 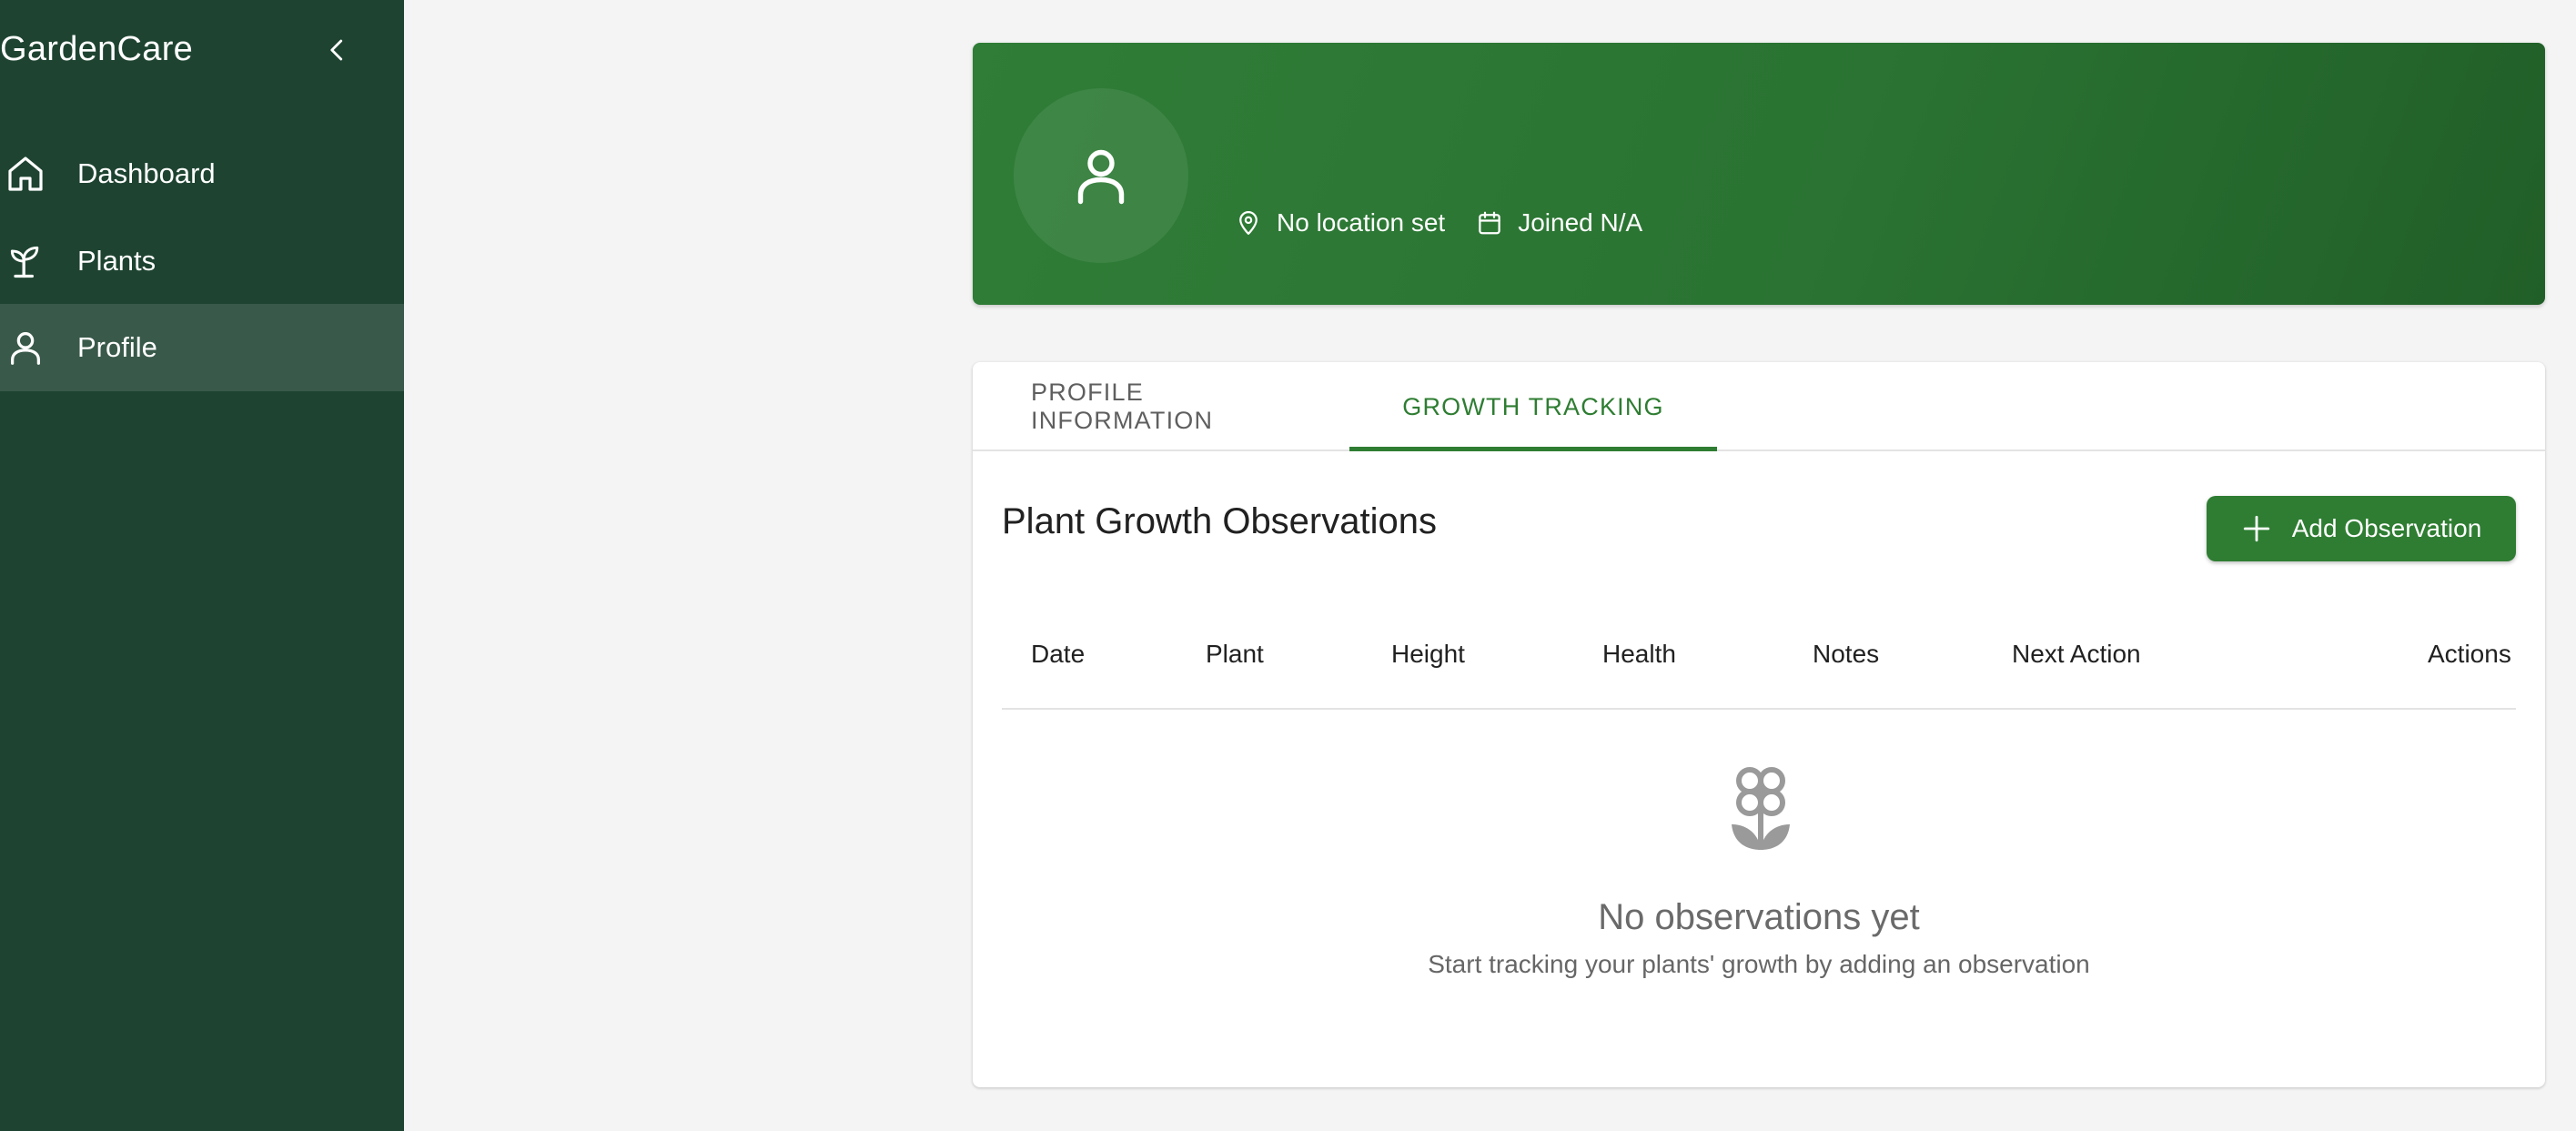 I want to click on sprout-icon, so click(x=26, y=261).